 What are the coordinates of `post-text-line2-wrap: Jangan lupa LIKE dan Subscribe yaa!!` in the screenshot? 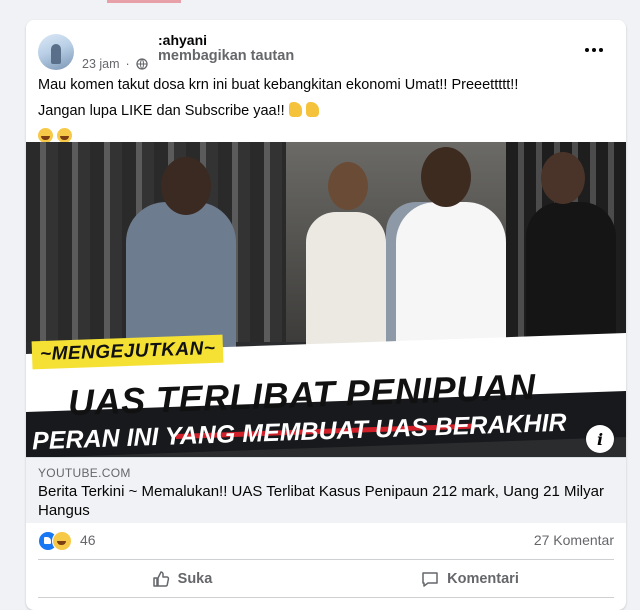 It's located at (326, 111).